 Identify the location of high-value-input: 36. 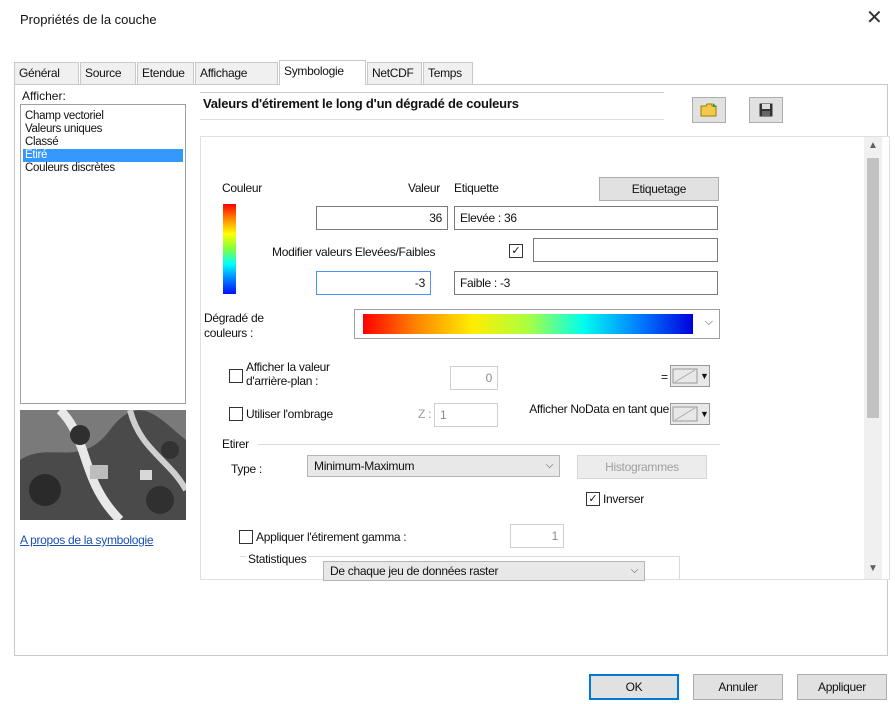
(382, 218).